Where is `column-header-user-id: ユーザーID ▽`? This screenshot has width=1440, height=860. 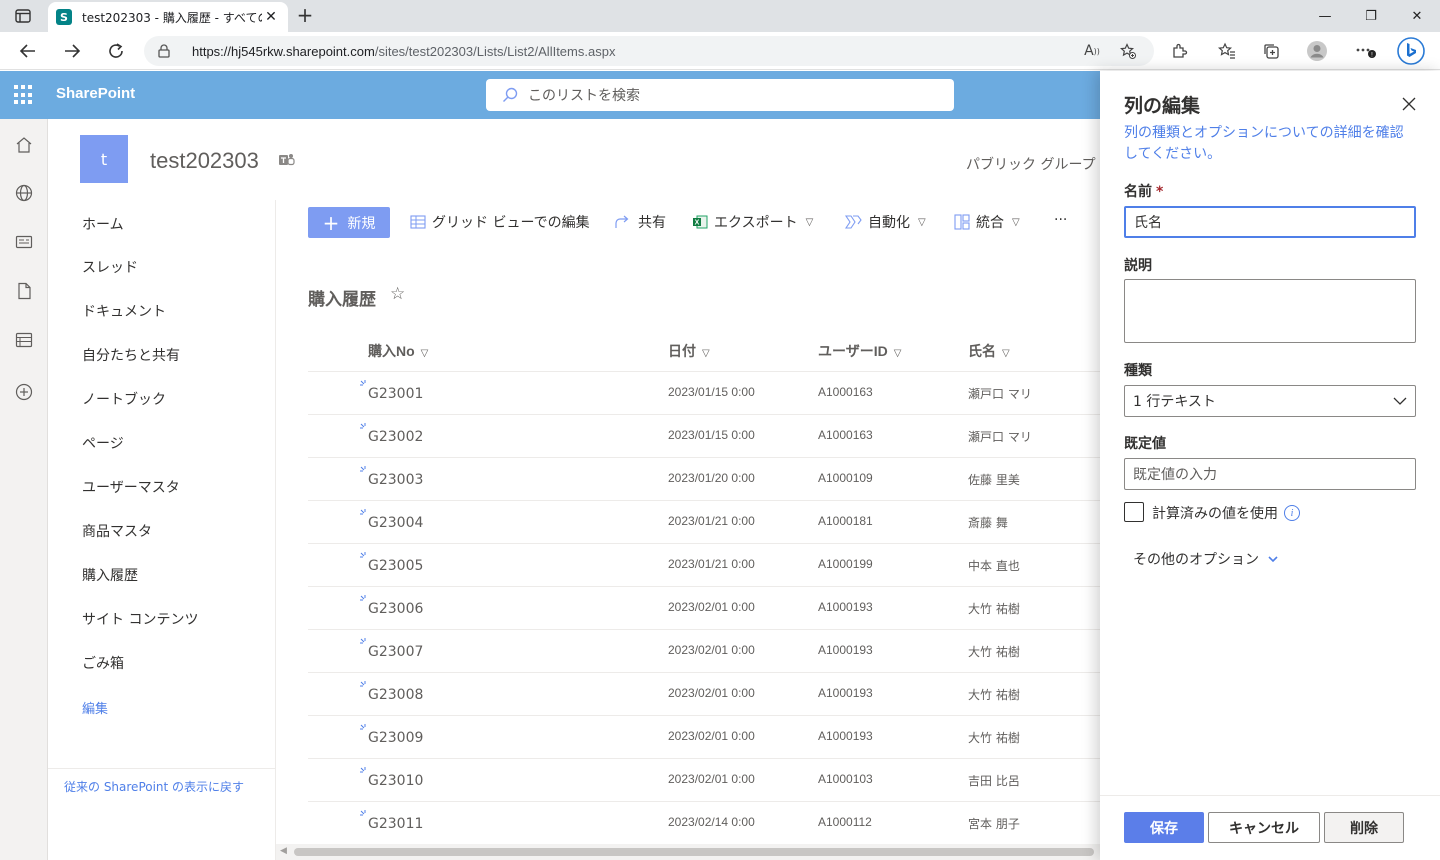
column-header-user-id: ユーザーID ▽ is located at coordinates (859, 351).